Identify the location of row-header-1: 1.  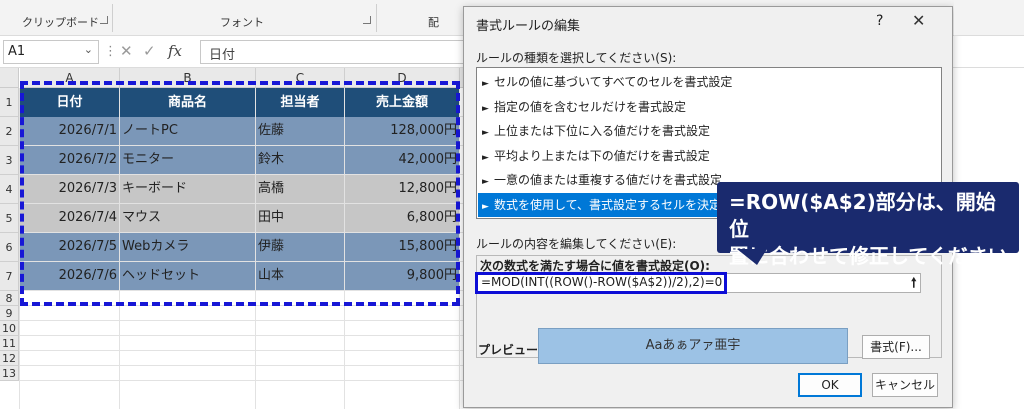
(9, 102).